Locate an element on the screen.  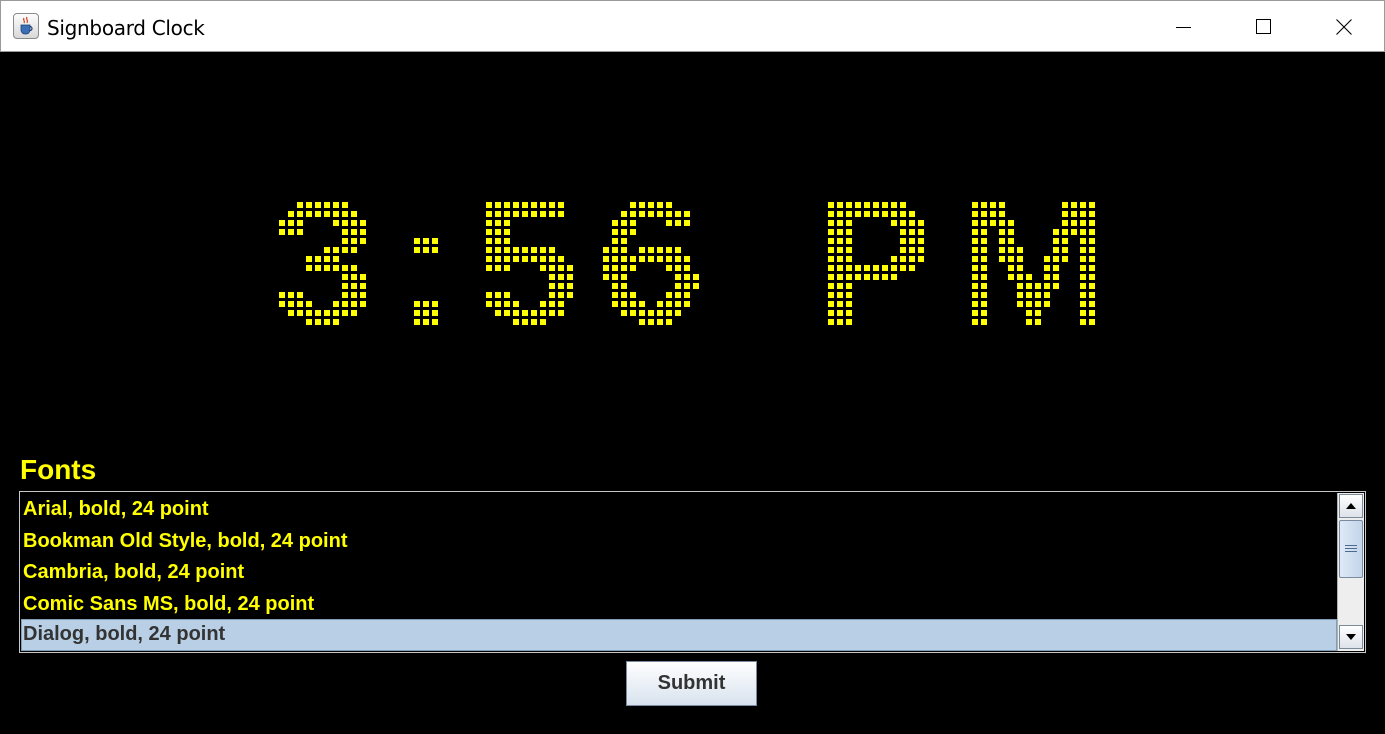
font-list-item-cambria: Cambria, bold, 24 point is located at coordinates (679, 572).